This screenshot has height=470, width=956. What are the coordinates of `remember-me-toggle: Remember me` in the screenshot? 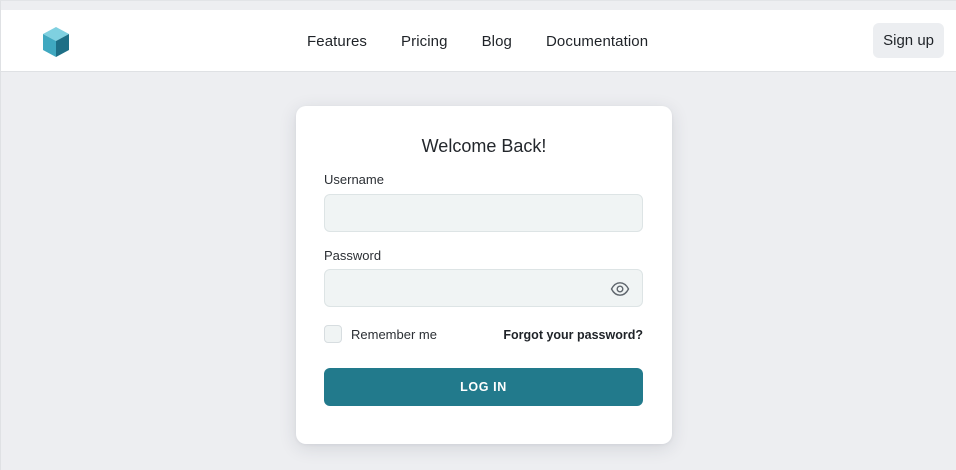 It's located at (380, 334).